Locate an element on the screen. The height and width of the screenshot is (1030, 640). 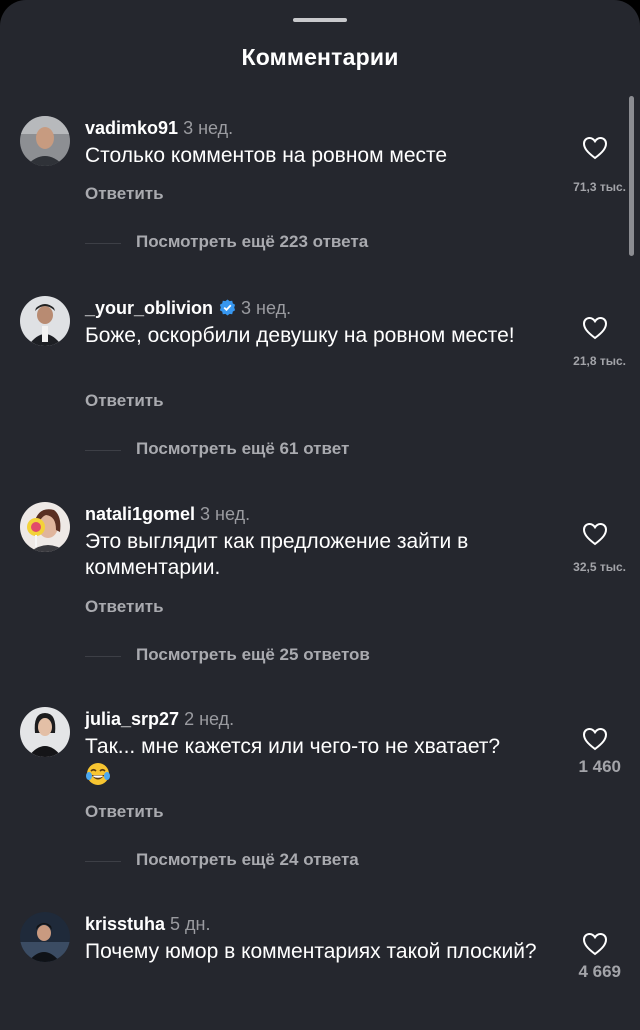
comment-meta: _your_oblivion 3 нед. is located at coordinates (188, 308).